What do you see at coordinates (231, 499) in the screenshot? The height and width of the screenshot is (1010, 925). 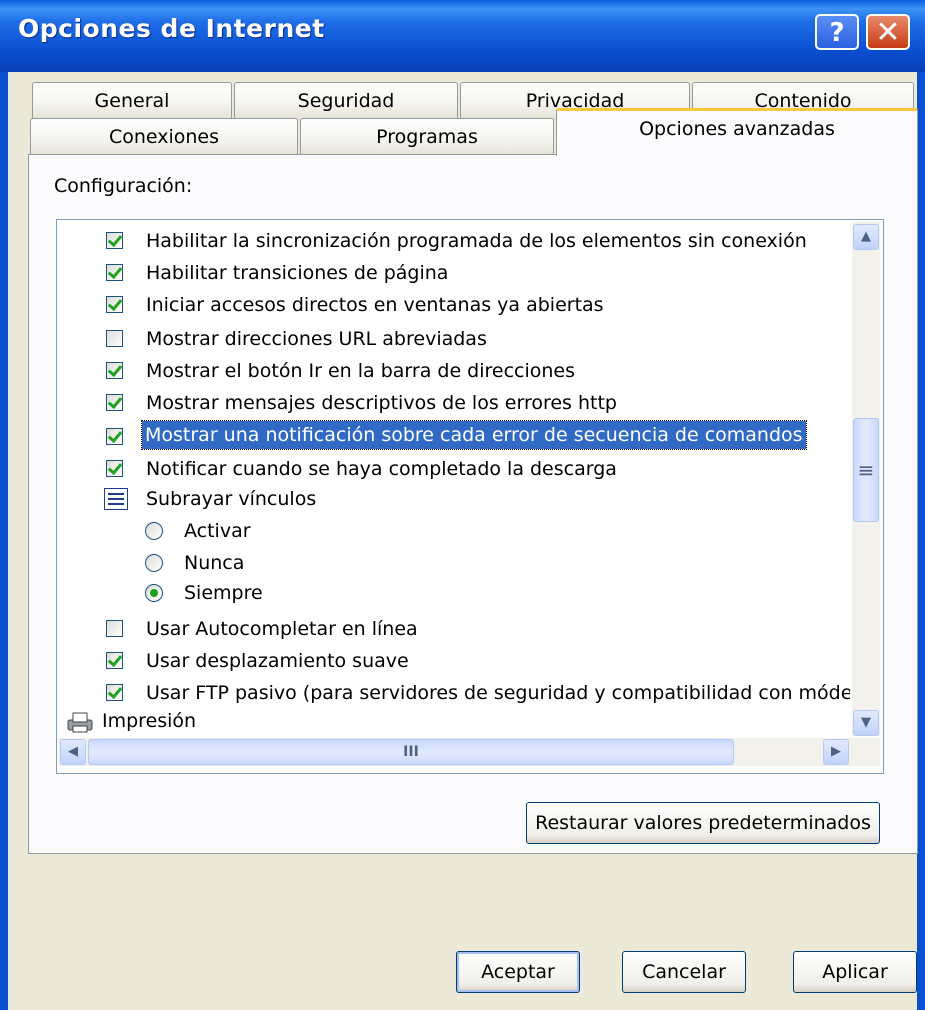 I see `group-label: Subrayar vínculos` at bounding box center [231, 499].